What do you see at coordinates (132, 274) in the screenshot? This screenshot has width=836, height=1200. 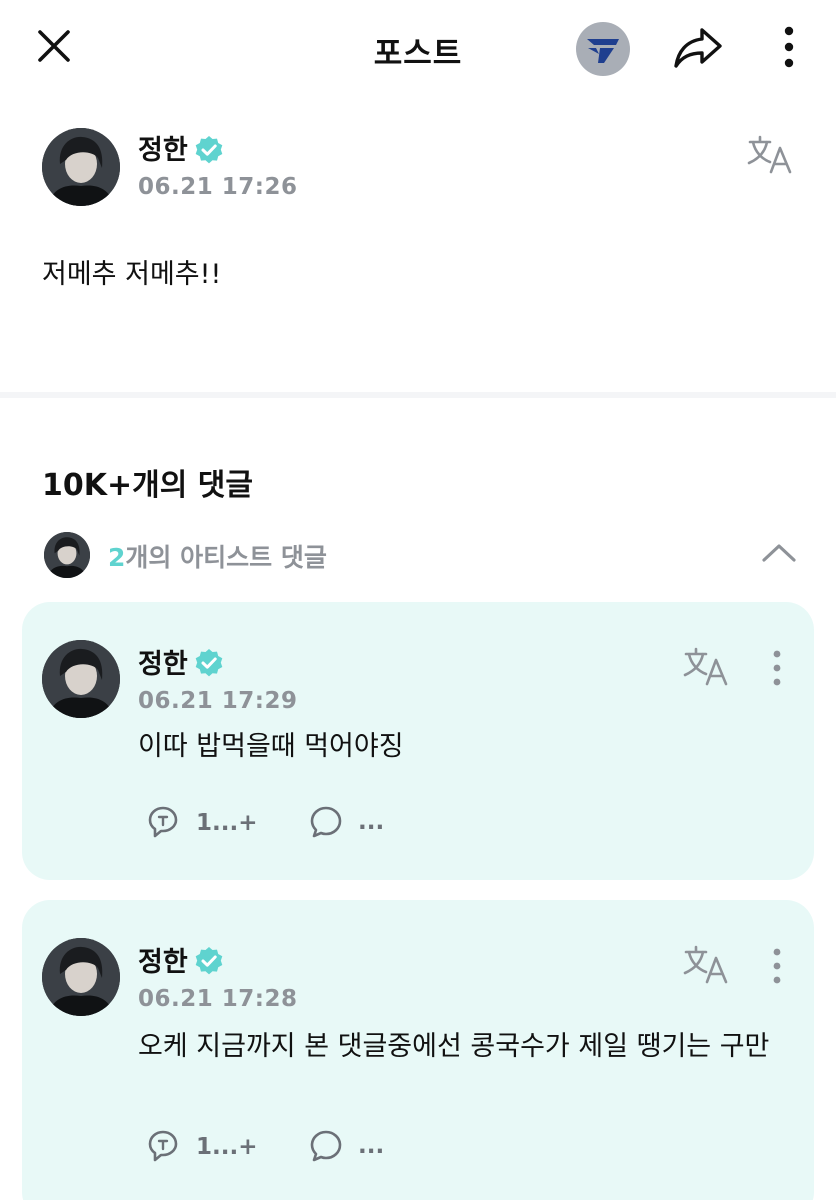 I see `post-body-text: 저메추 저메추!!` at bounding box center [132, 274].